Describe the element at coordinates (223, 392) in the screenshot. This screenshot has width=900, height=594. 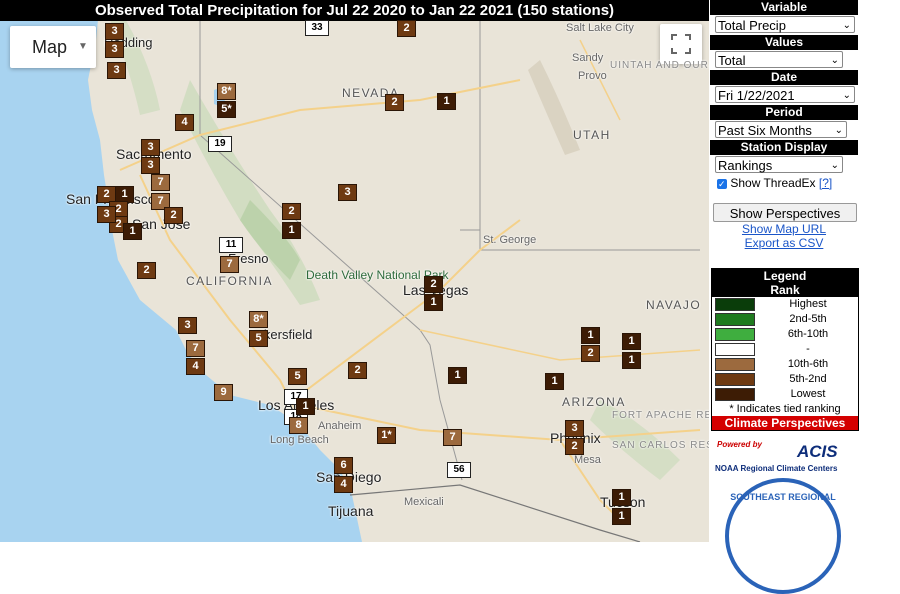
I see `station-marker: 9` at that location.